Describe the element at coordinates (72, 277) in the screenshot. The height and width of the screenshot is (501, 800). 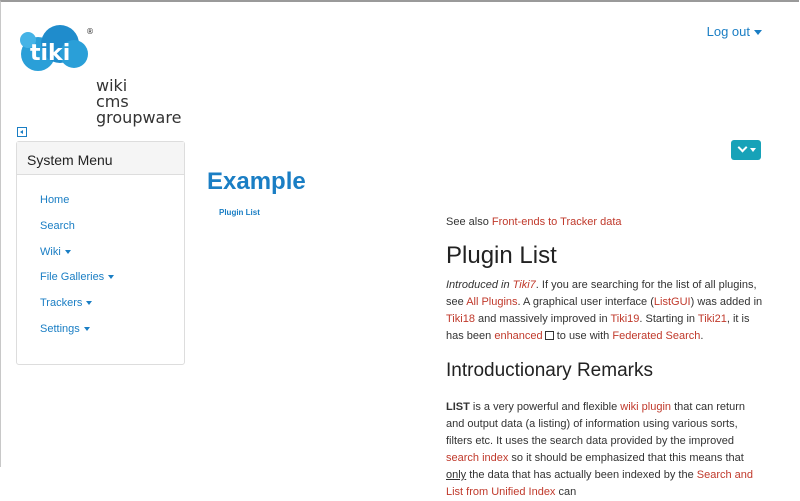
I see `sidebar-item-label: File Galleries` at that location.